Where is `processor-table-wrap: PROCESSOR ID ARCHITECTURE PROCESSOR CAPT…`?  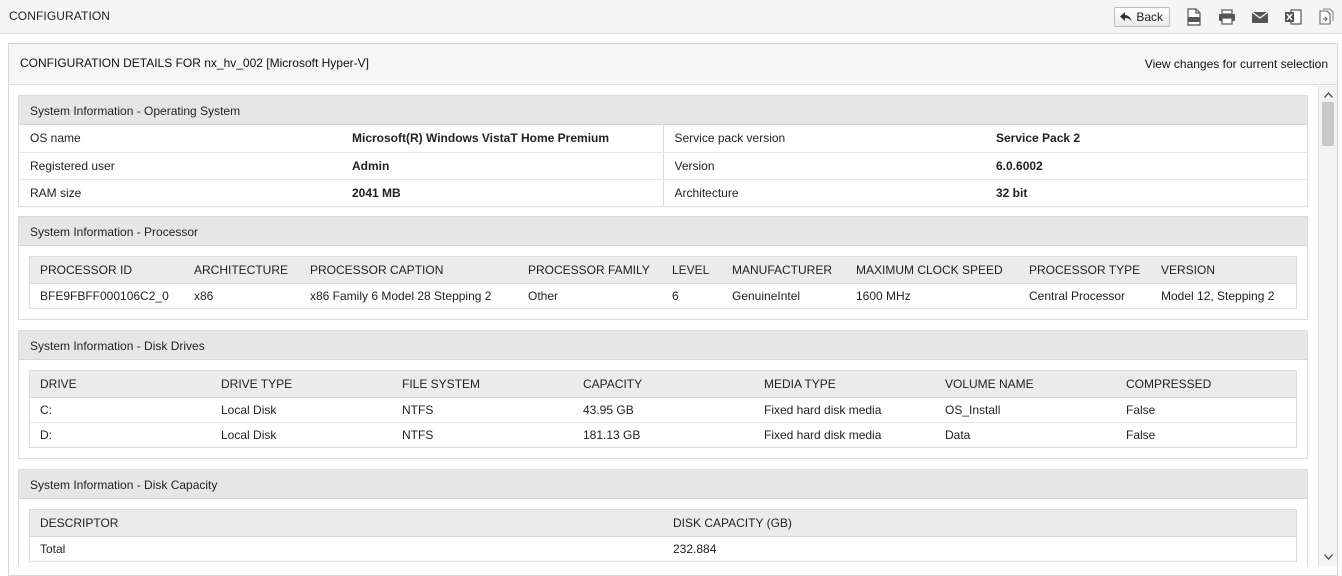
processor-table-wrap: PROCESSOR ID ARCHITECTURE PROCESSOR CAPT… is located at coordinates (663, 282).